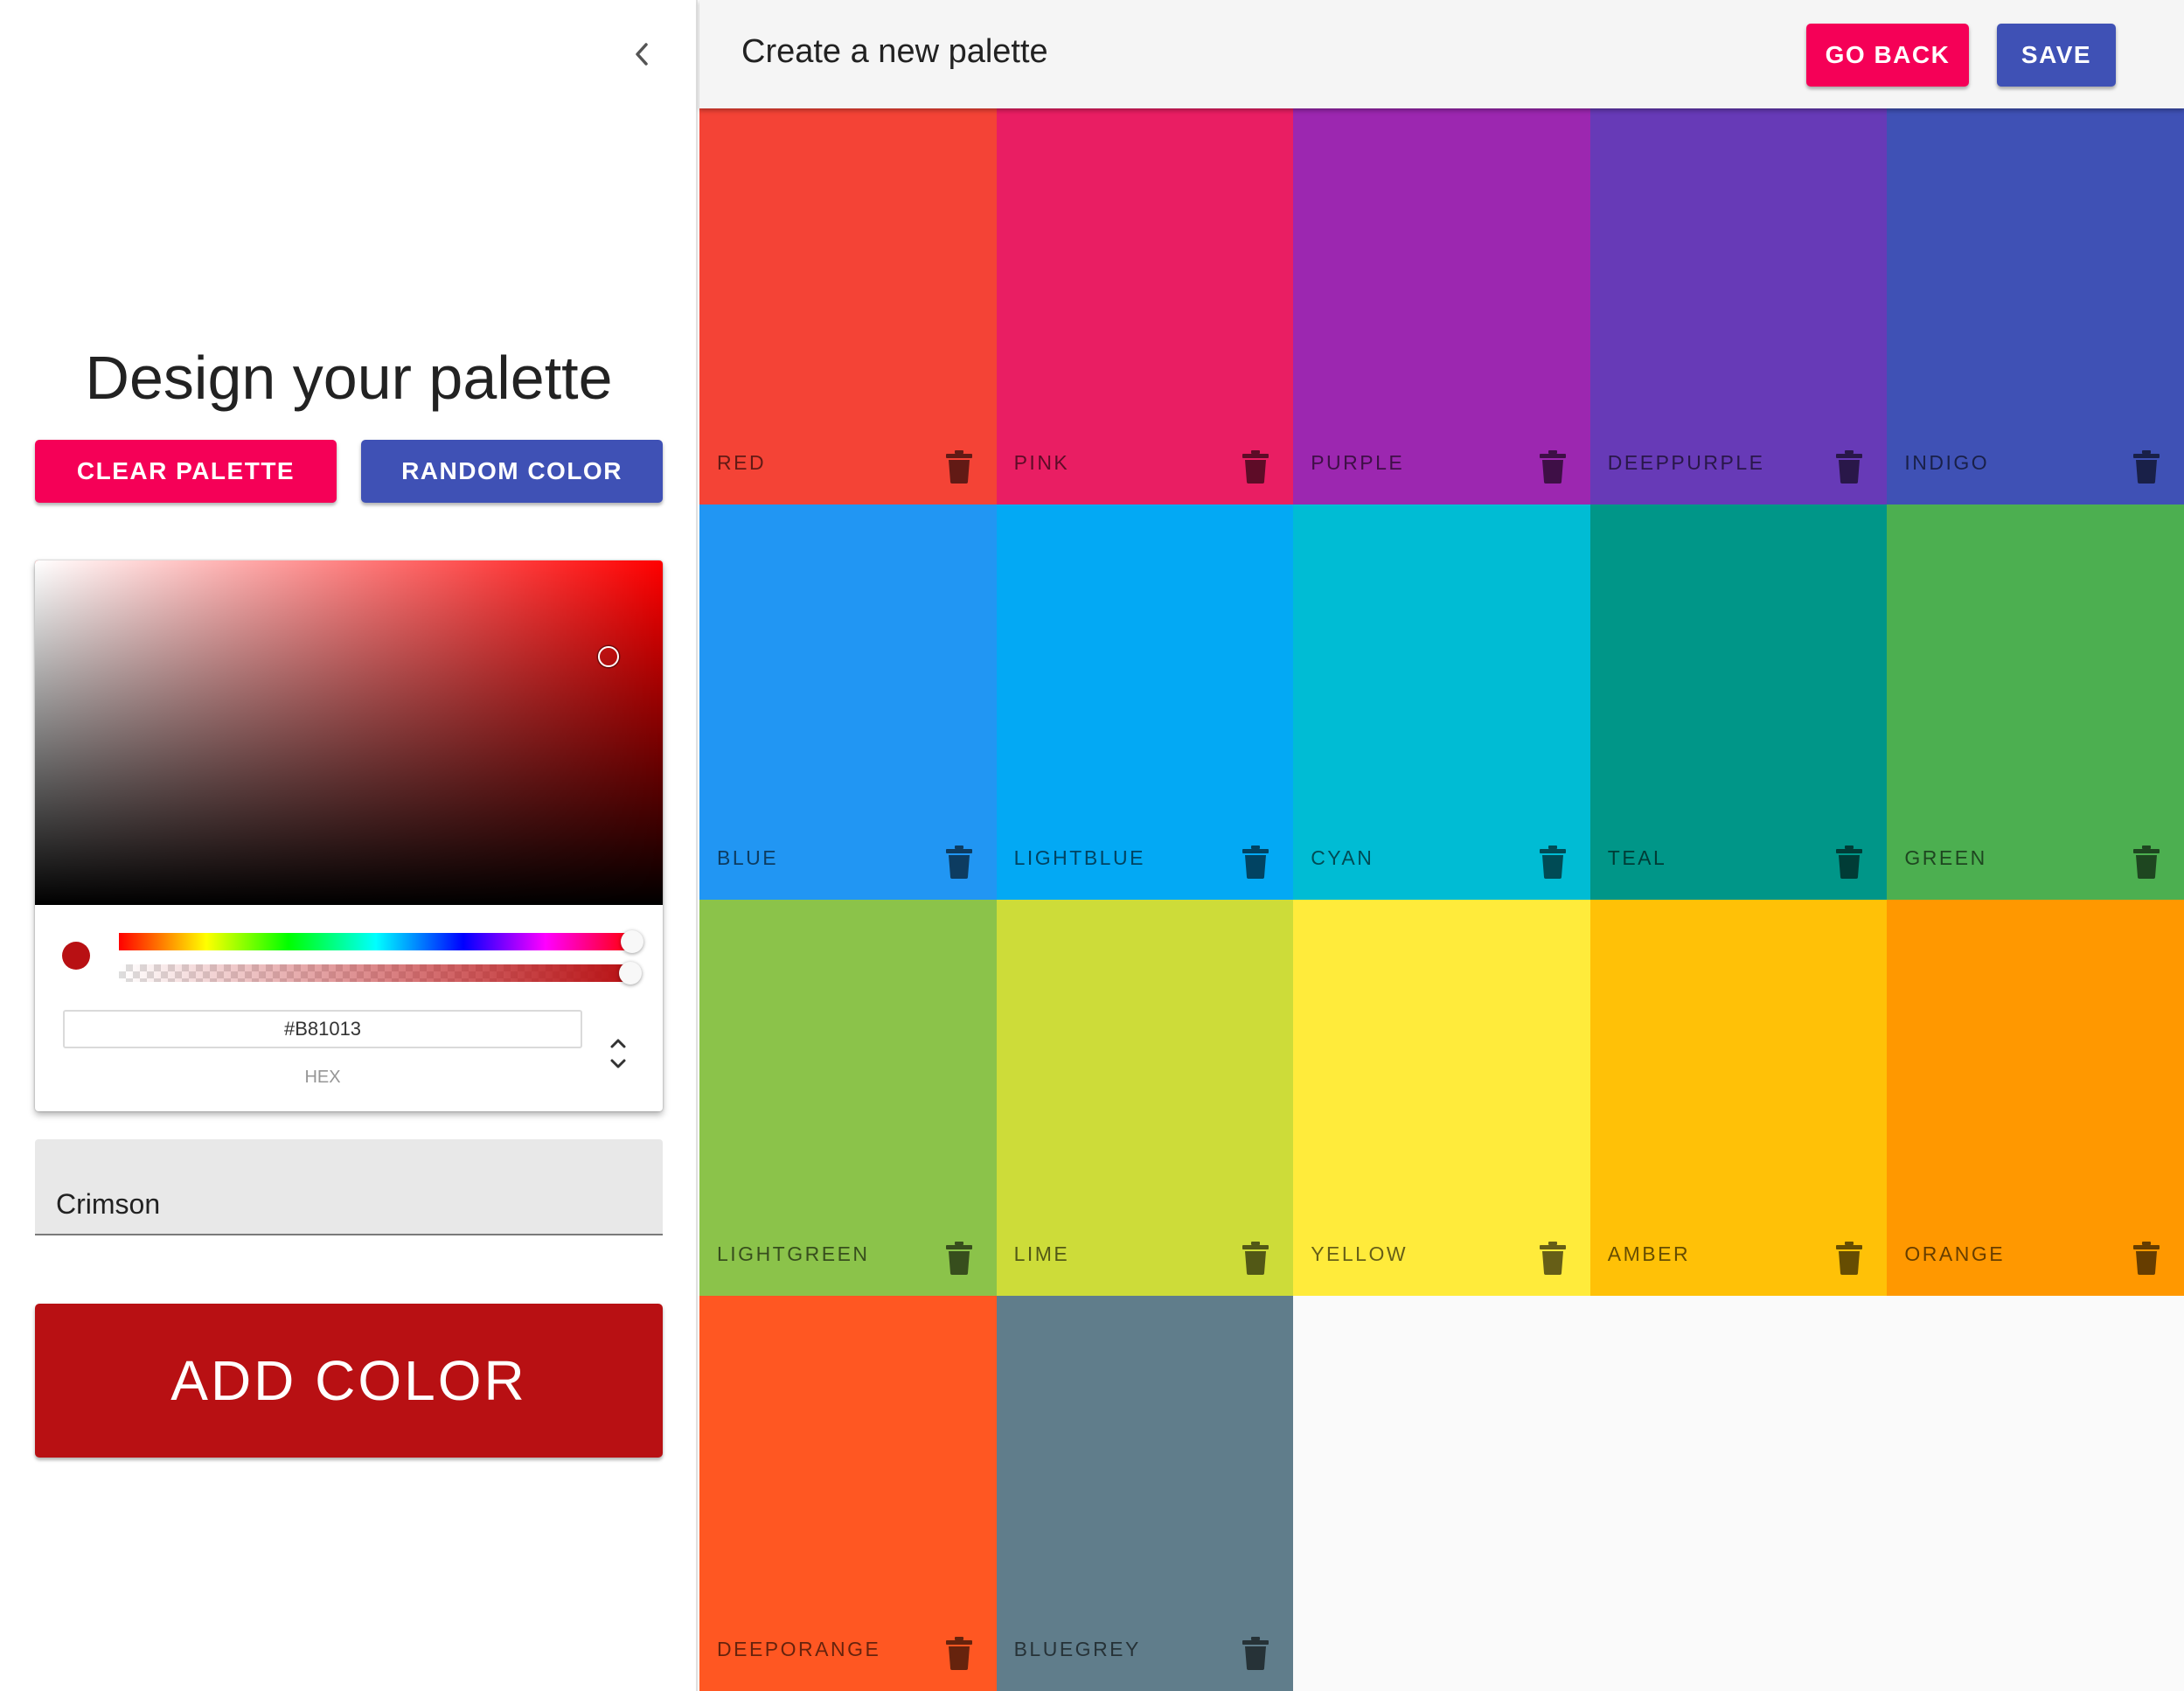  Describe the element at coordinates (1041, 462) in the screenshot. I see `color-box-name: PINK` at that location.